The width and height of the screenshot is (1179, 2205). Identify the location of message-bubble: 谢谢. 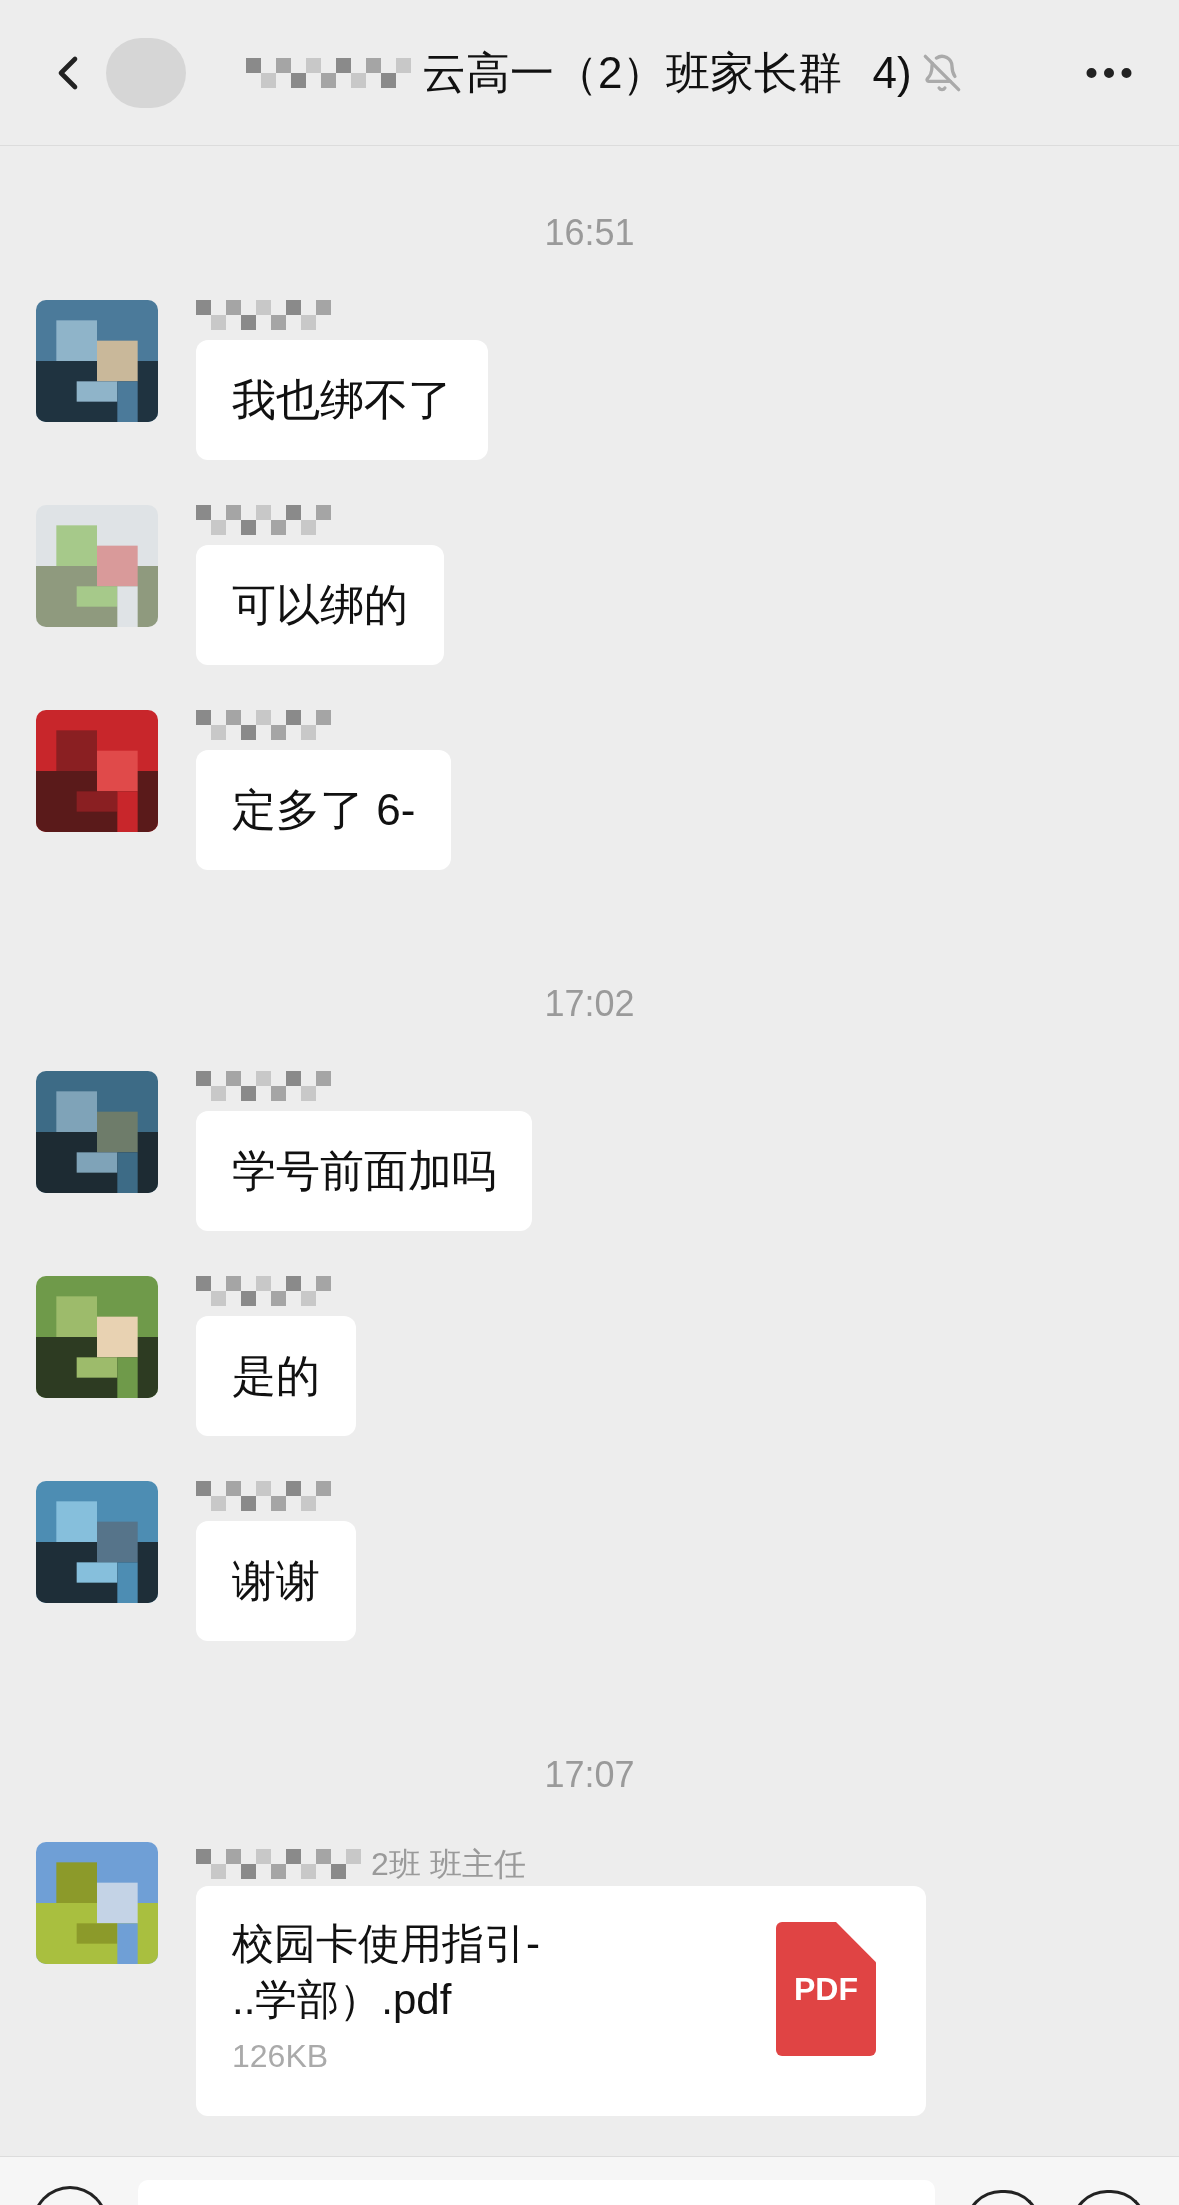
(276, 1581).